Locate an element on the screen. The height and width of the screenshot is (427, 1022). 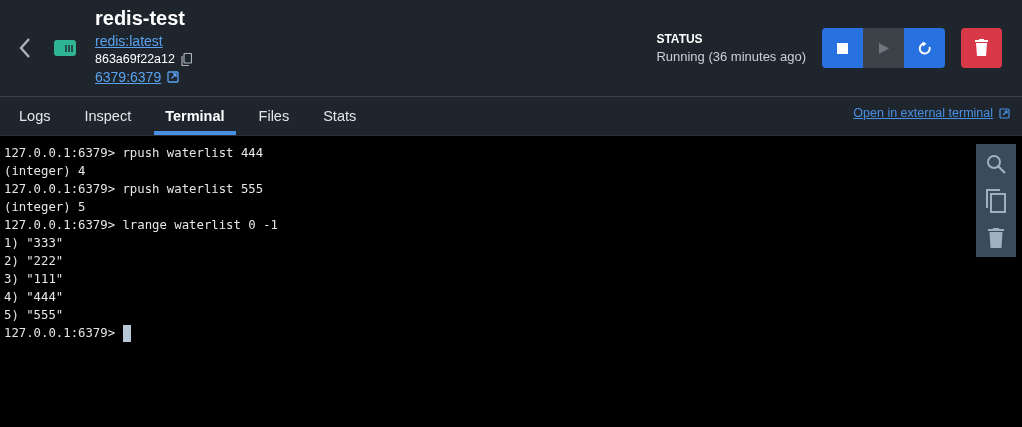
restart-button is located at coordinates (924, 48).